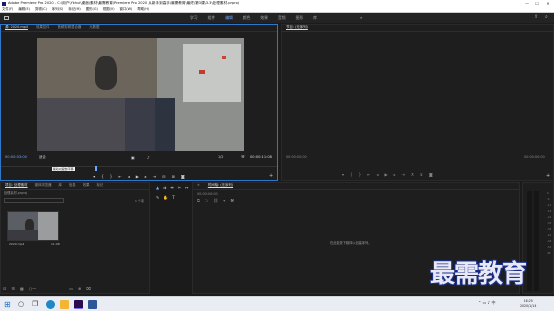  What do you see at coordinates (33, 289) in the screenshot?
I see `zoom-slider: ○—` at bounding box center [33, 289].